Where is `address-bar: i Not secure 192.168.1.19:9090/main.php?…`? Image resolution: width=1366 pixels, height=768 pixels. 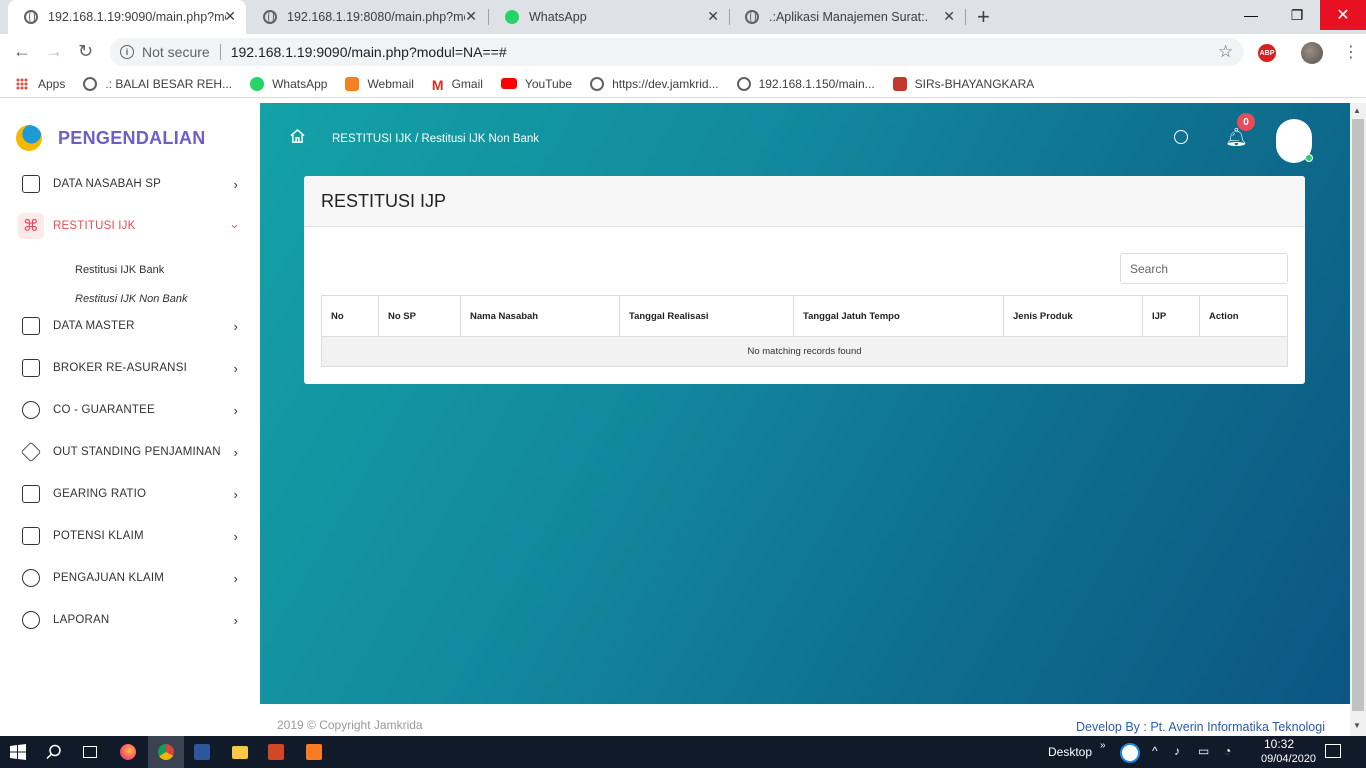
address-bar: i Not secure 192.168.1.19:9090/main.php?… is located at coordinates (677, 52).